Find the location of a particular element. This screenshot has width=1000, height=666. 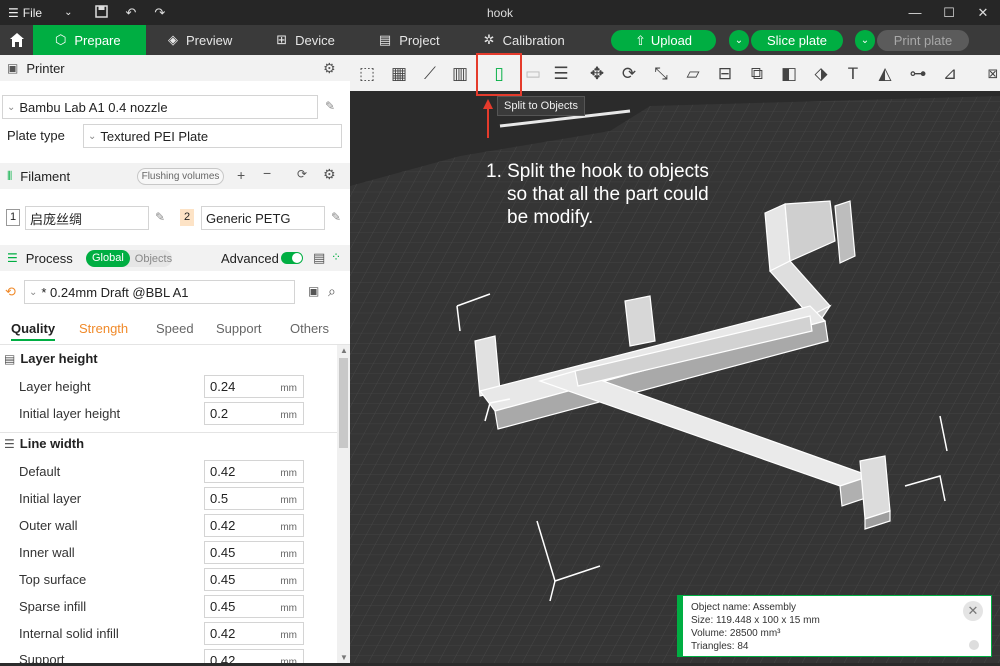

add-icon: + is located at coordinates (241, 175).